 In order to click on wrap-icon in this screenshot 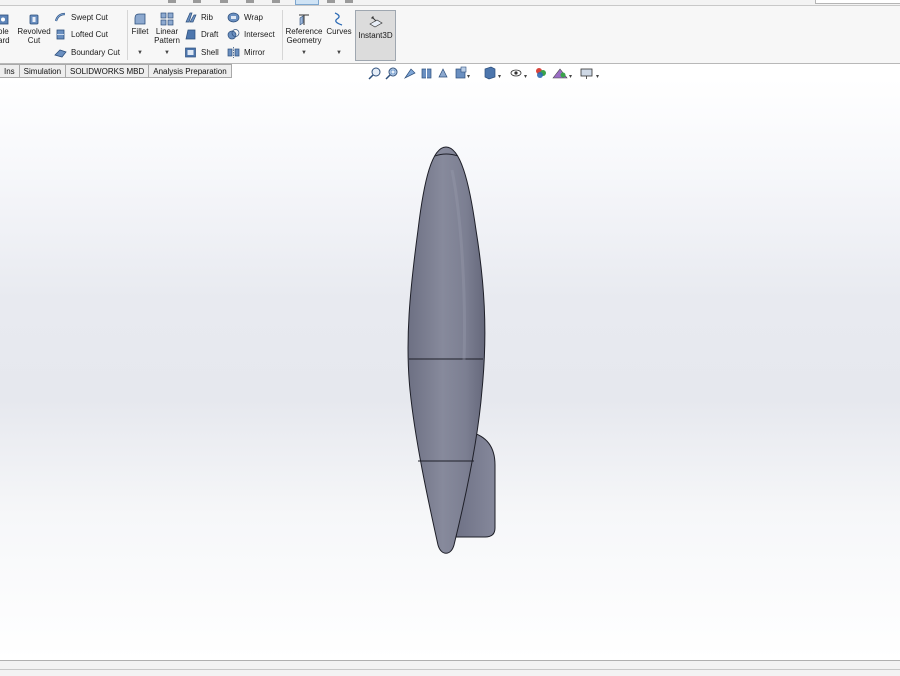, I will do `click(233, 17)`.